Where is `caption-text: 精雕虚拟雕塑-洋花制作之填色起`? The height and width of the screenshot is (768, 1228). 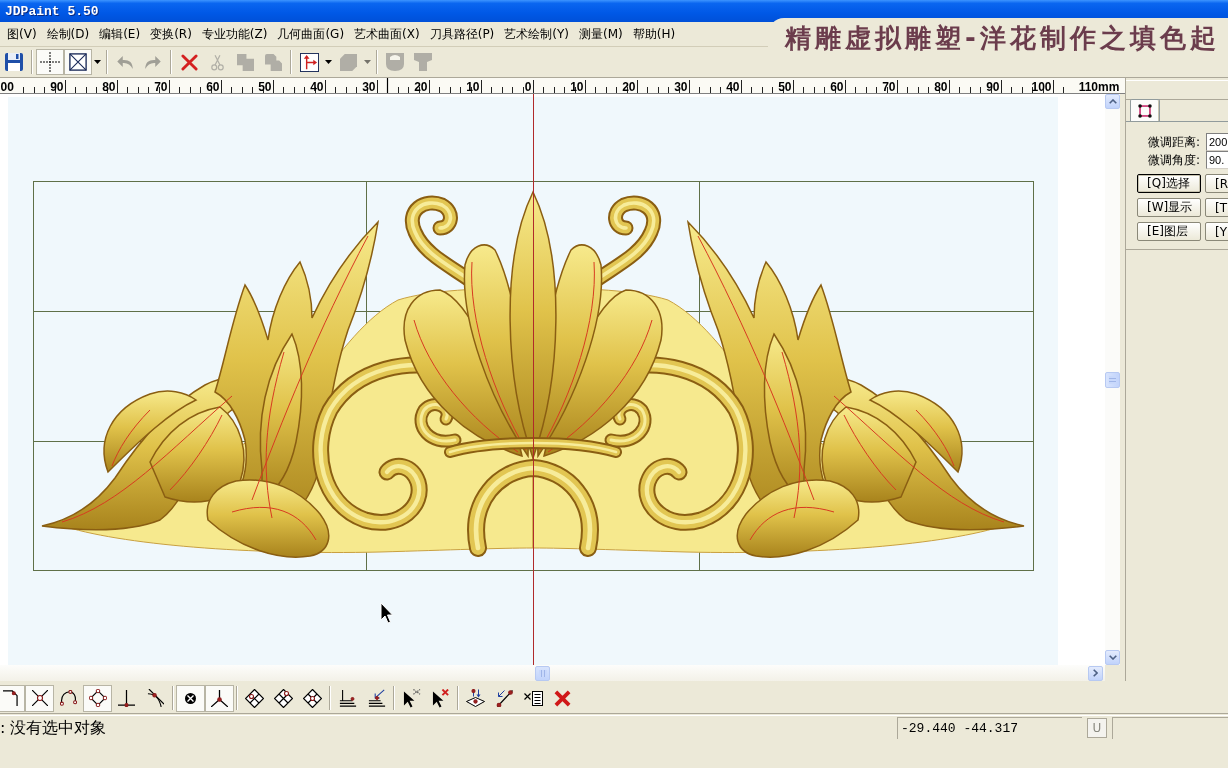
caption-text: 精雕虚拟雕塑-洋花制作之填色起 is located at coordinates (1002, 38).